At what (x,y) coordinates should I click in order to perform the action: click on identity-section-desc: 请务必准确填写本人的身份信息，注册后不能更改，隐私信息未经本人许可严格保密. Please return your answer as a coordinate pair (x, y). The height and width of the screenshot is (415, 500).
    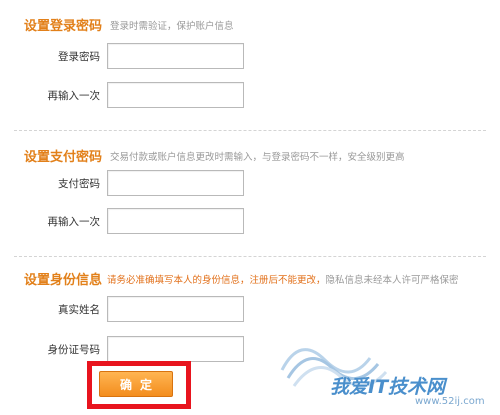
    Looking at the image, I should click on (283, 279).